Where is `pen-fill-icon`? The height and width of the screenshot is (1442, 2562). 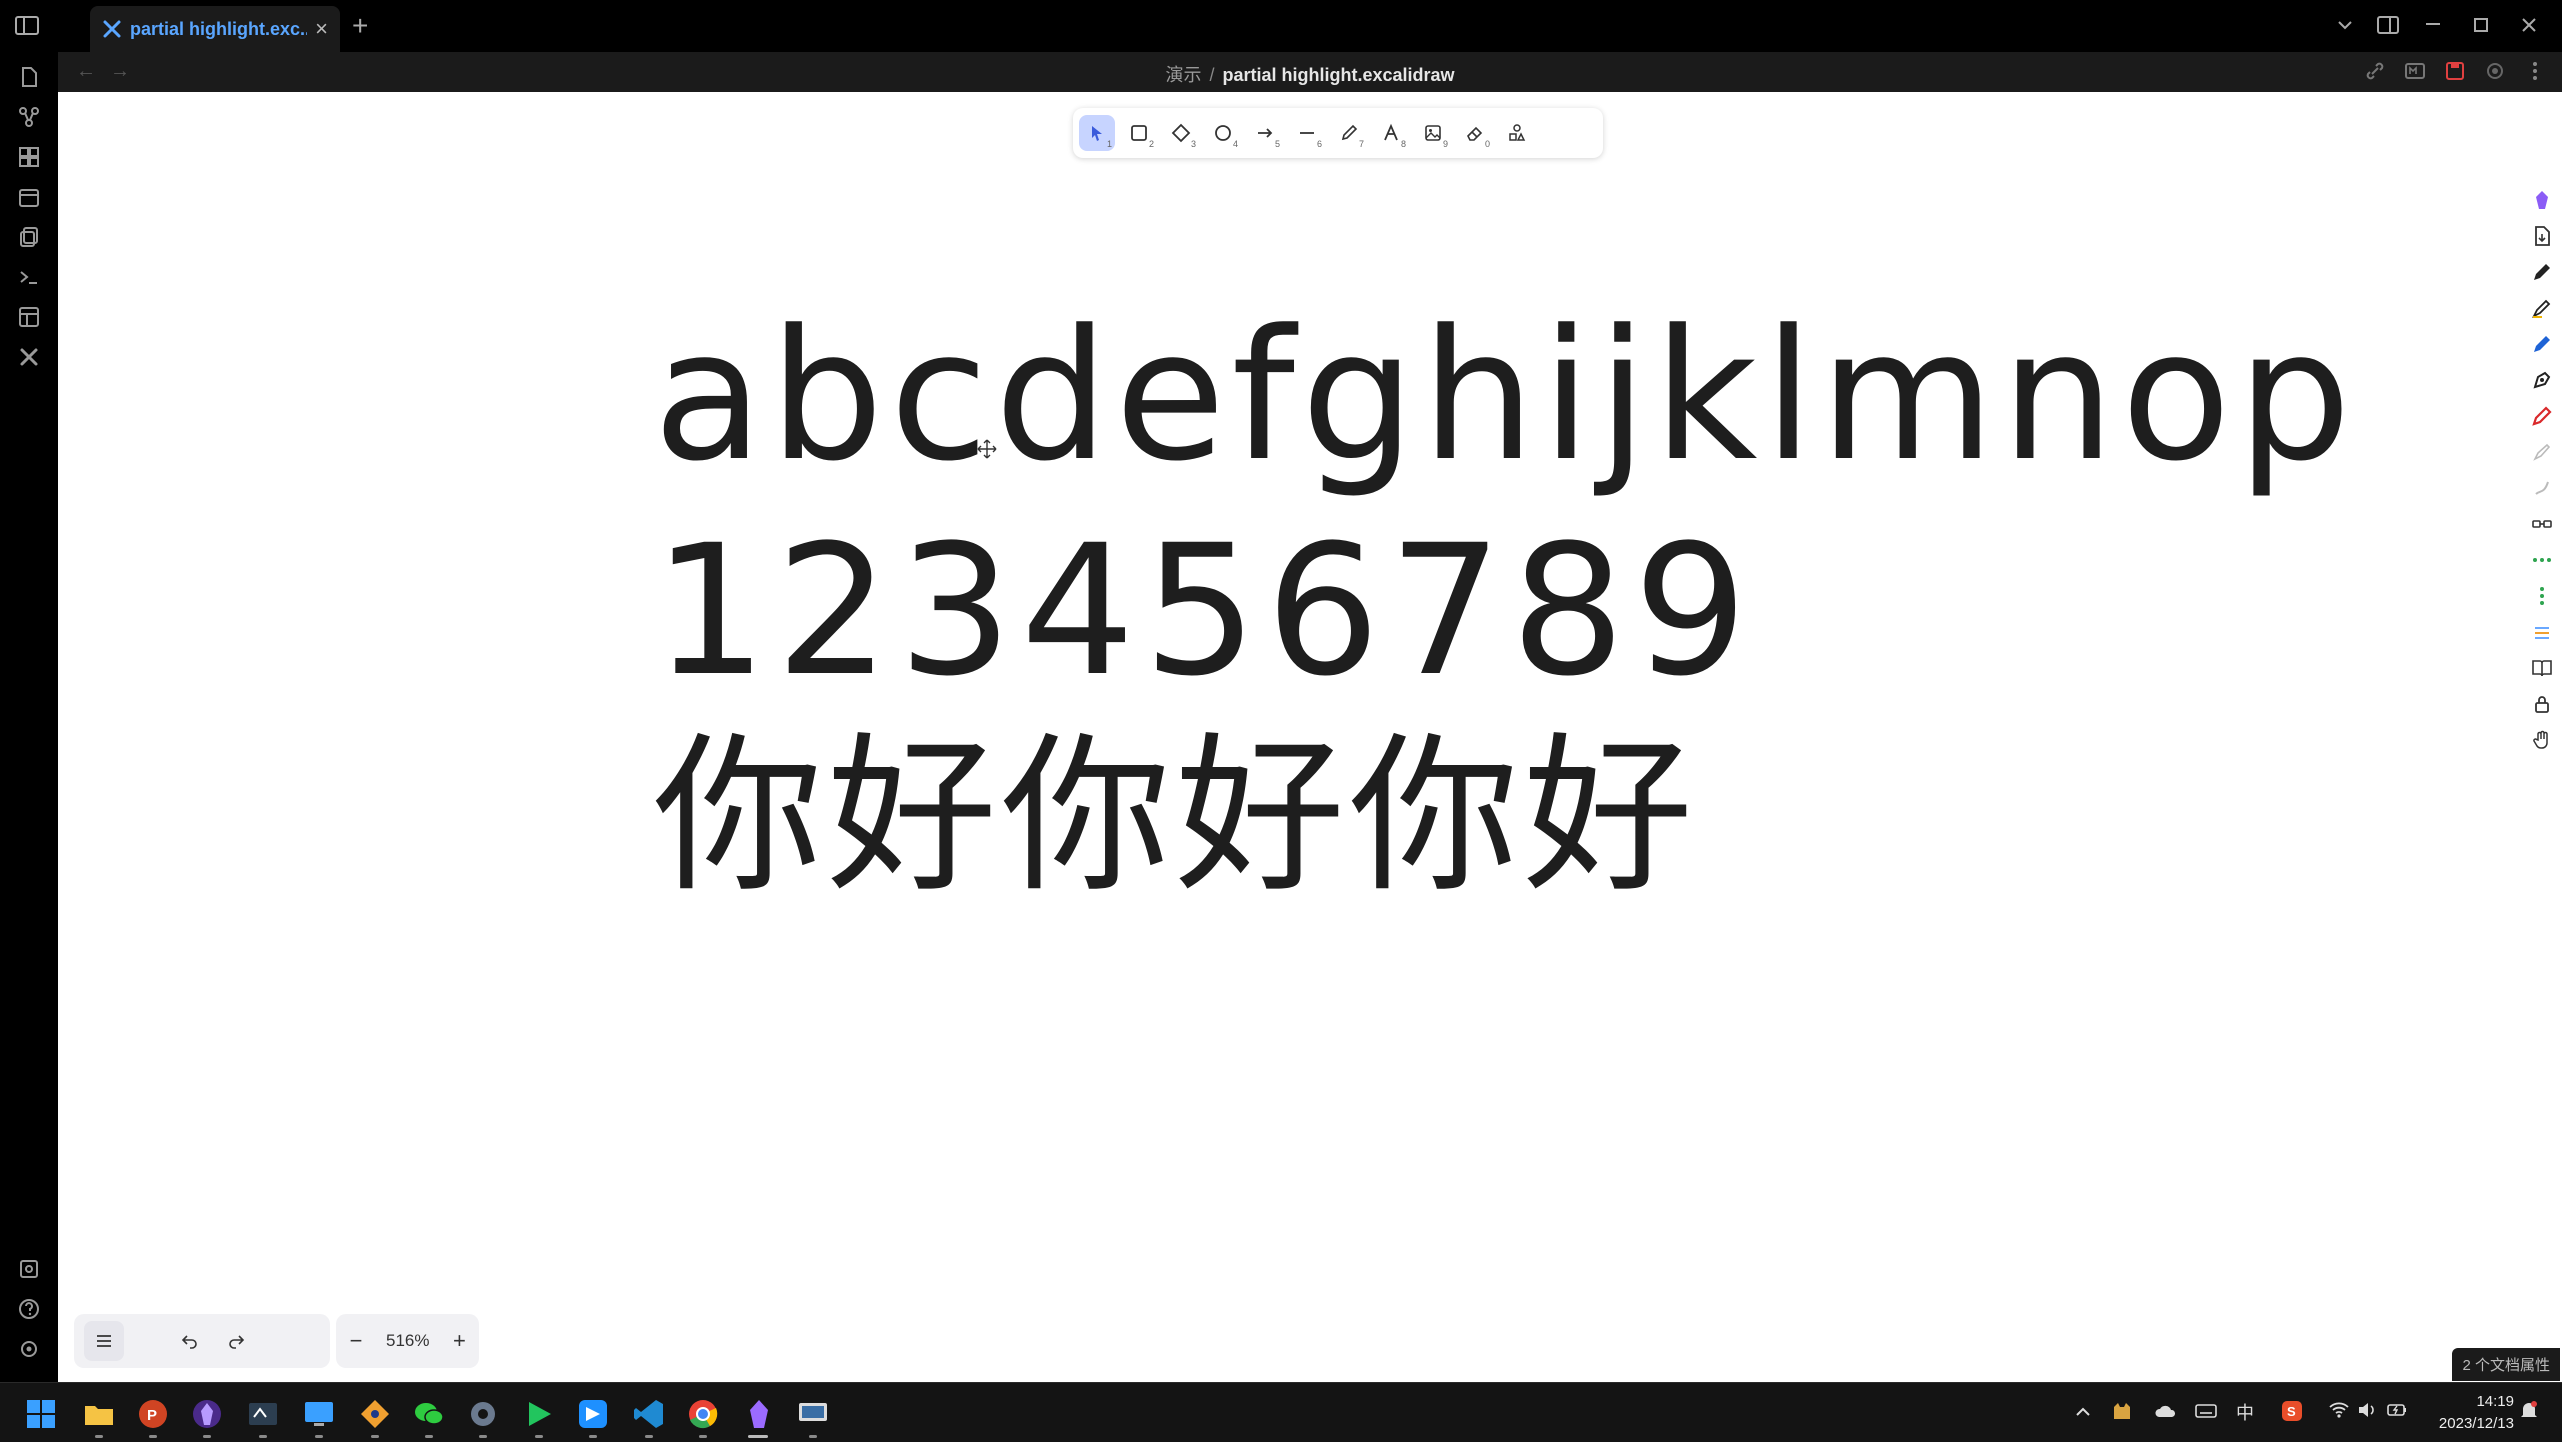
pen-fill-icon is located at coordinates (2542, 380).